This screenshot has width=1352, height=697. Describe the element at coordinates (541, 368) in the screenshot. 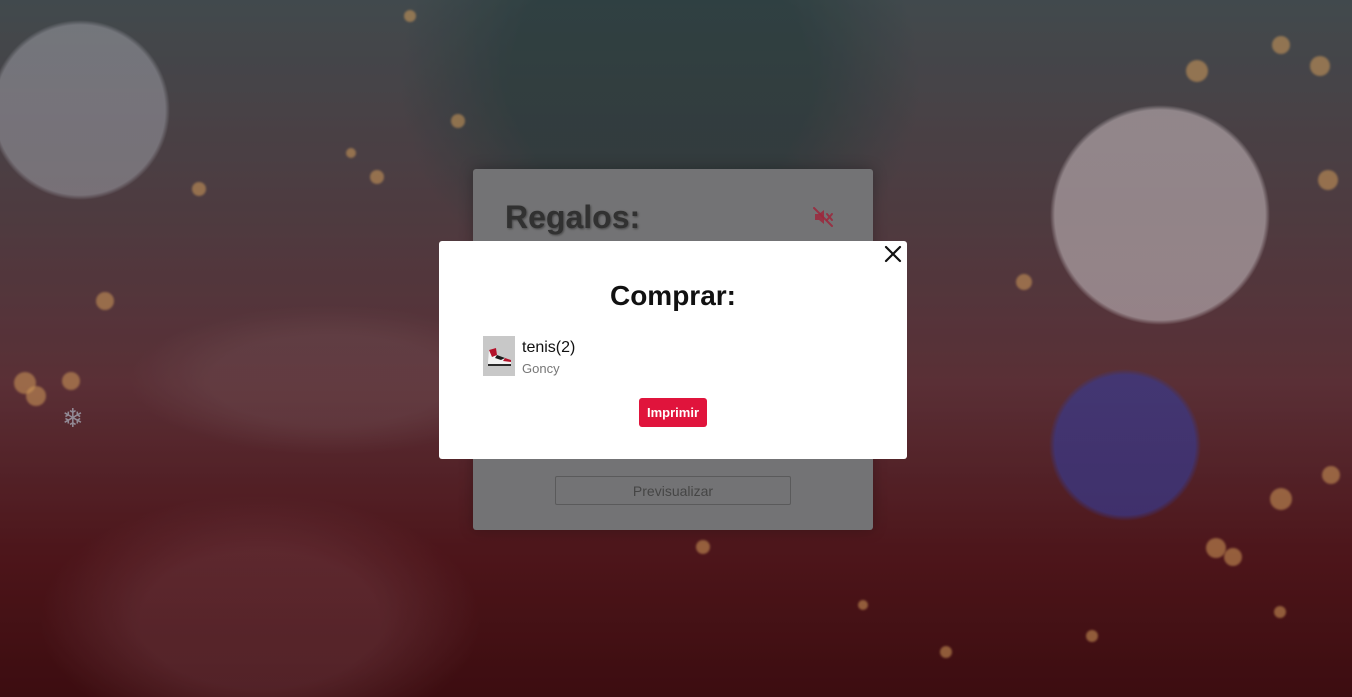

I see `item-recipient: Goncy` at that location.